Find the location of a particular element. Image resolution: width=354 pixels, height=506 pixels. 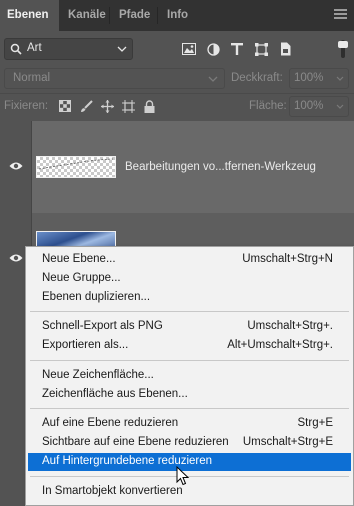

blend-mode-select: Normal is located at coordinates (114, 78).